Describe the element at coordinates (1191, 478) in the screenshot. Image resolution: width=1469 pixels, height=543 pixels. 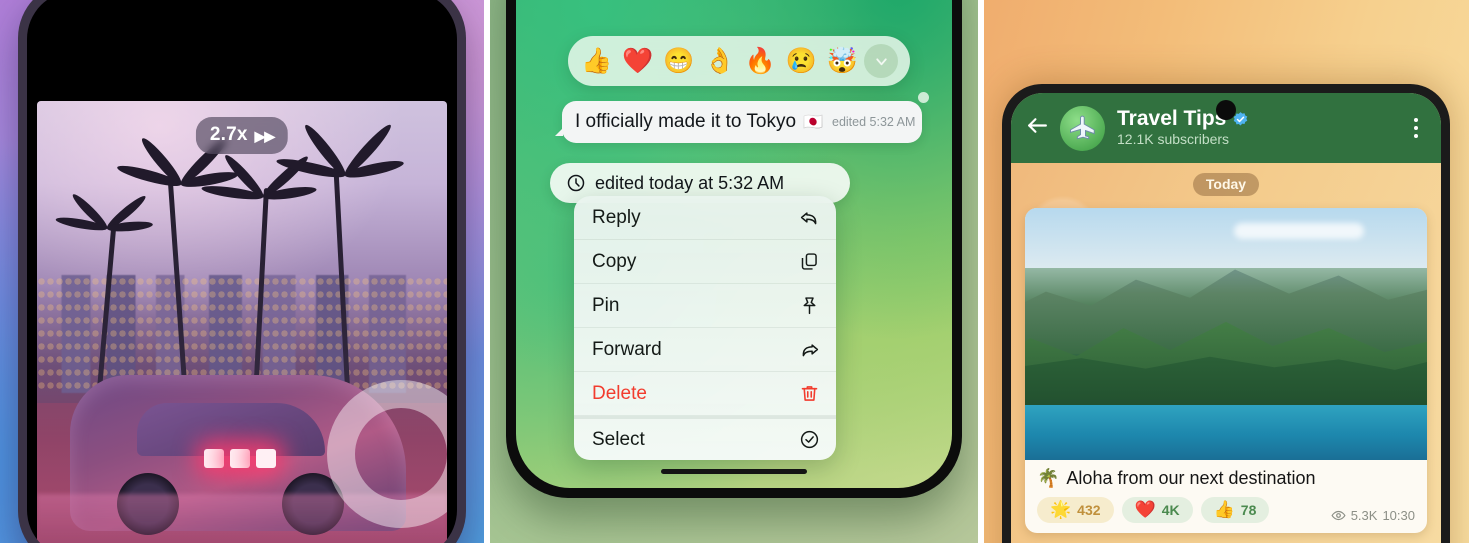
I see `post-caption-text: Aloha from our next destination` at that location.